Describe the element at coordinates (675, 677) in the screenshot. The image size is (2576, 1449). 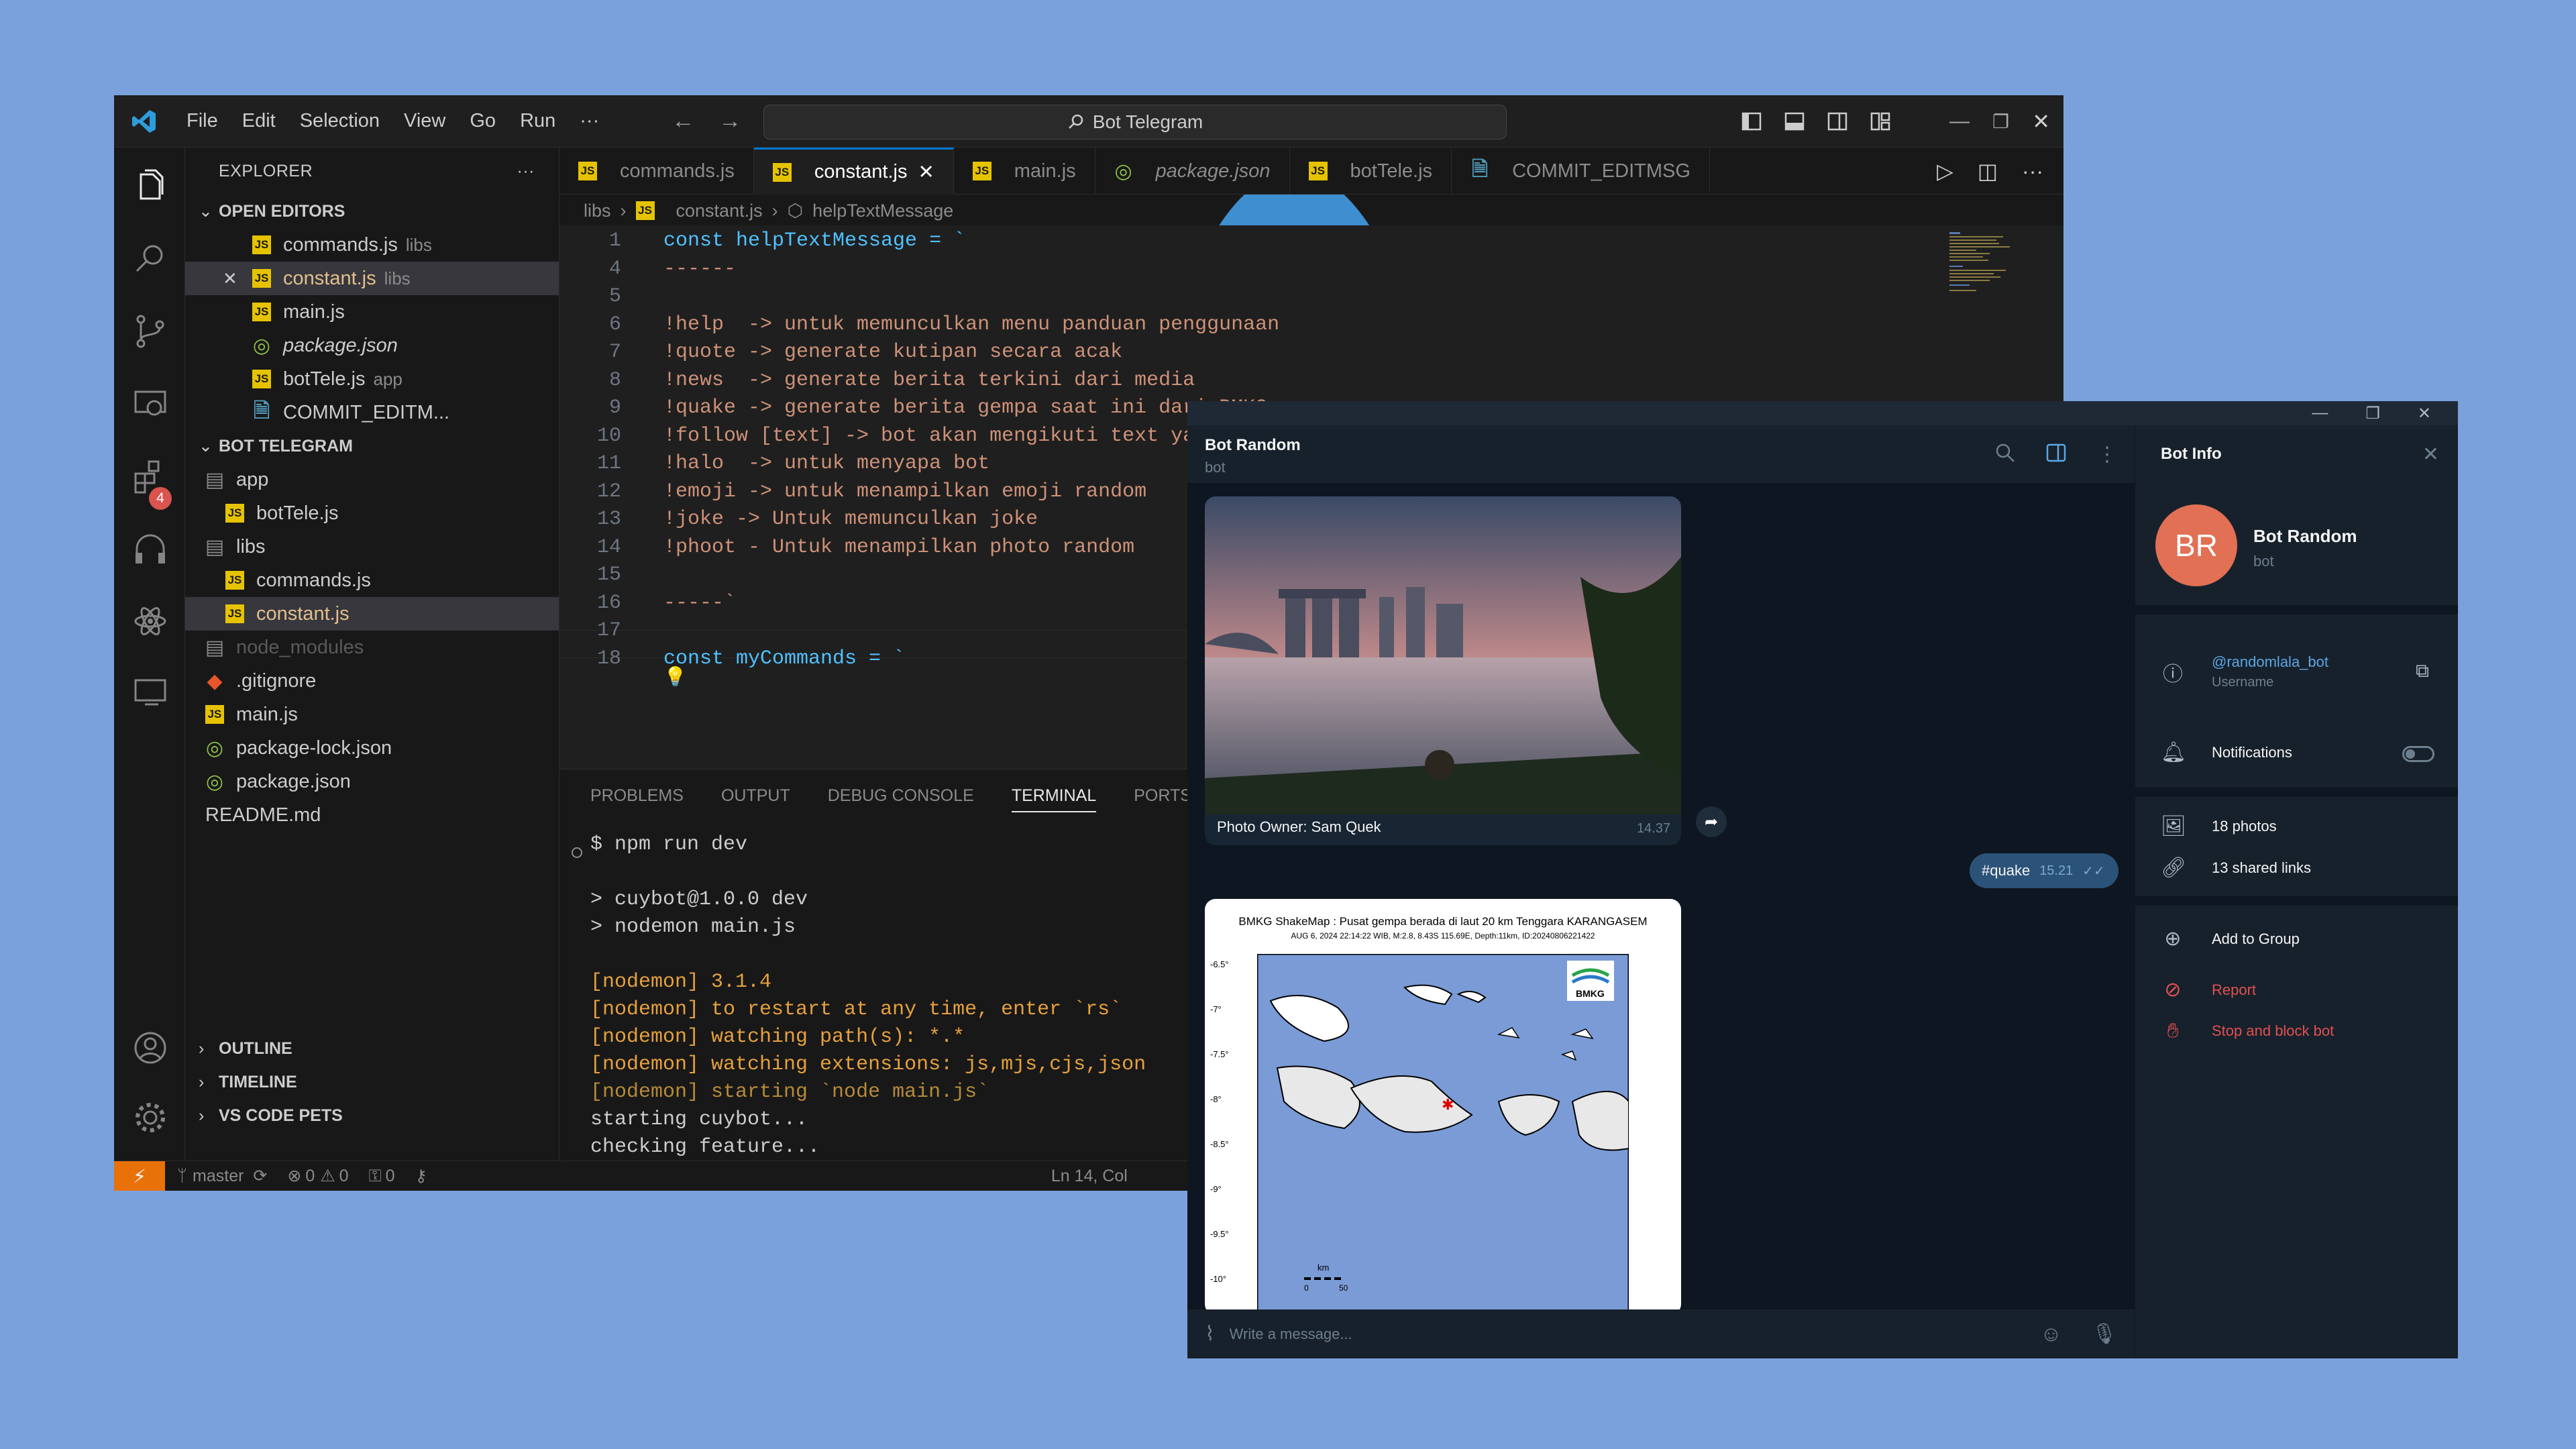
I see `lightbulb-icon: 💡` at that location.